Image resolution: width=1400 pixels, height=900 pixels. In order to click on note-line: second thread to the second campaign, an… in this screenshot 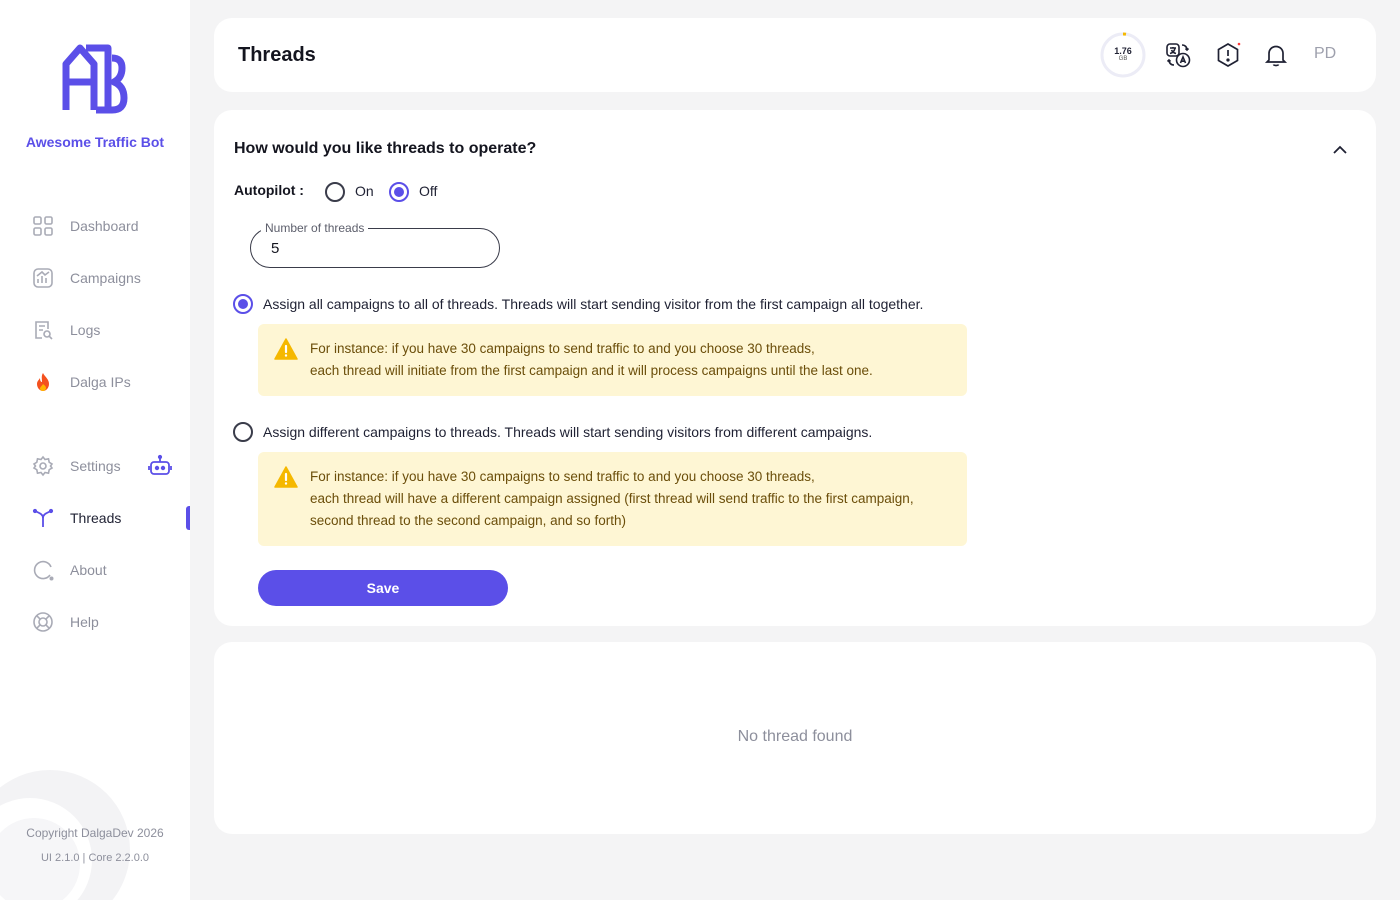, I will do `click(468, 520)`.